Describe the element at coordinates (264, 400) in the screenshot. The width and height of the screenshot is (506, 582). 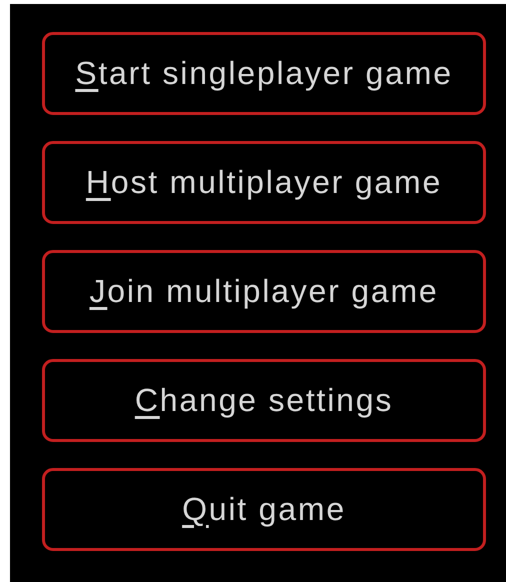
I see `menu-button: Change settings` at that location.